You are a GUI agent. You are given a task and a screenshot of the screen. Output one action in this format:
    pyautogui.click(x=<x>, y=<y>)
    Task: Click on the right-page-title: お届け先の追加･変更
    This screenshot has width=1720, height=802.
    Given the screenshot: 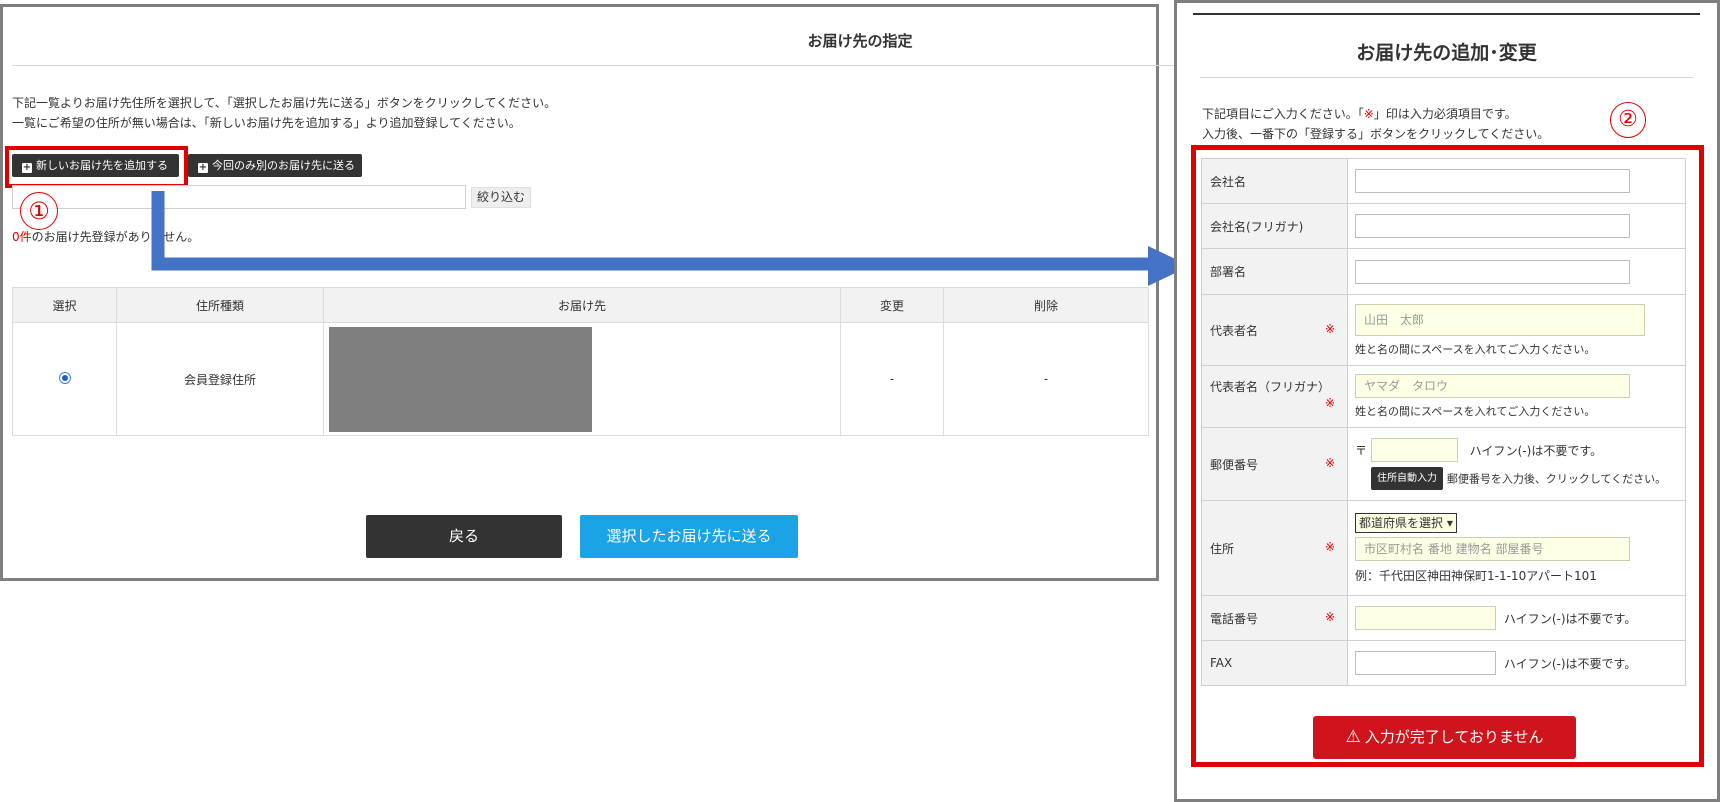 What is the action you would take?
    pyautogui.click(x=1446, y=53)
    